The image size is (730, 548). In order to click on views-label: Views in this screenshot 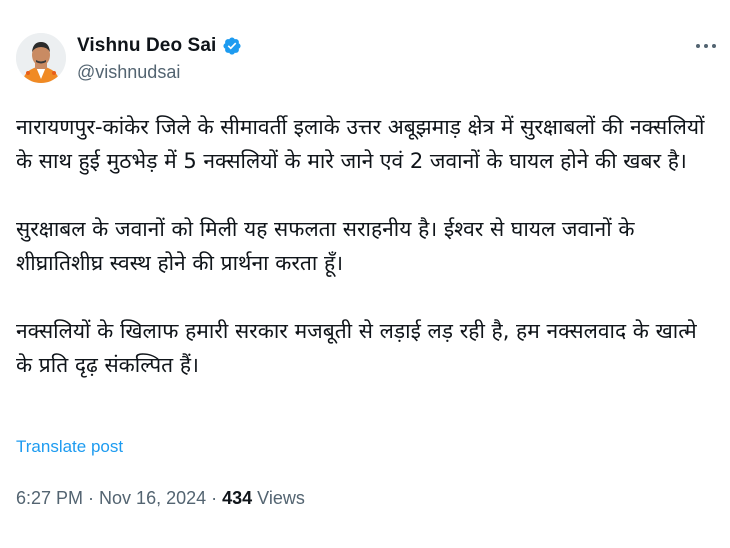, I will do `click(281, 498)`.